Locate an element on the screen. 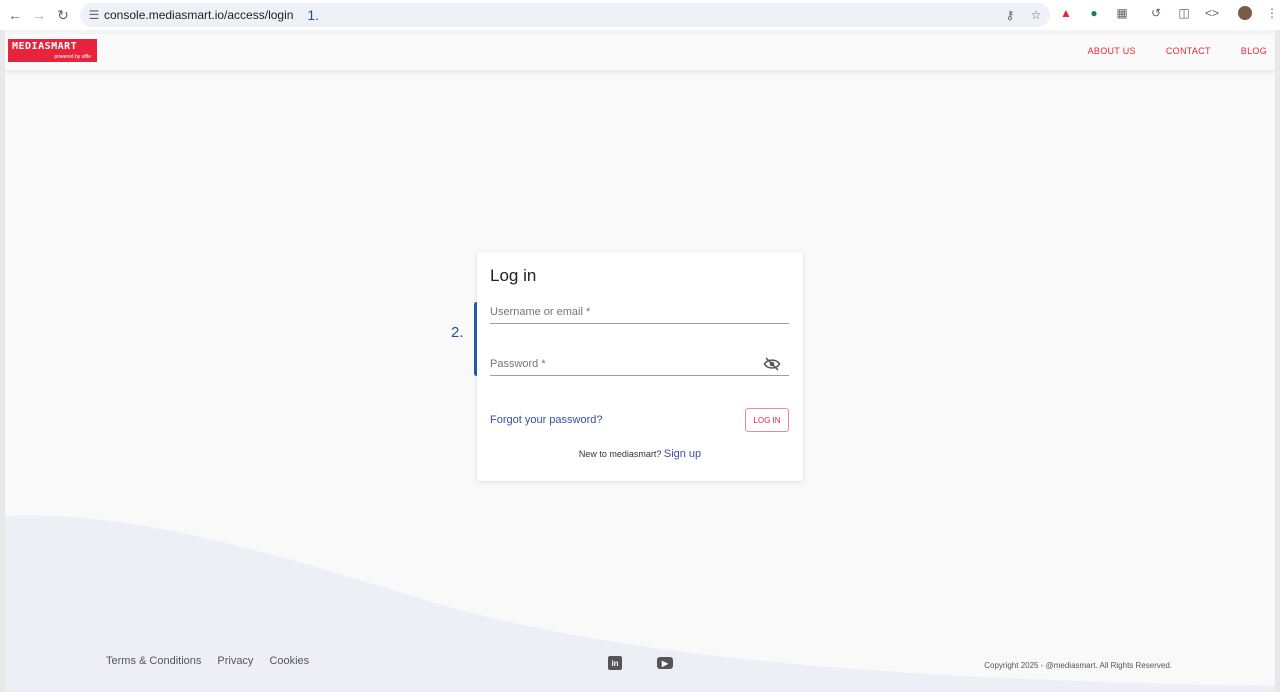 The width and height of the screenshot is (1280, 692). top-navigation: ABOUT US CONTACT BLOG is located at coordinates (1177, 51).